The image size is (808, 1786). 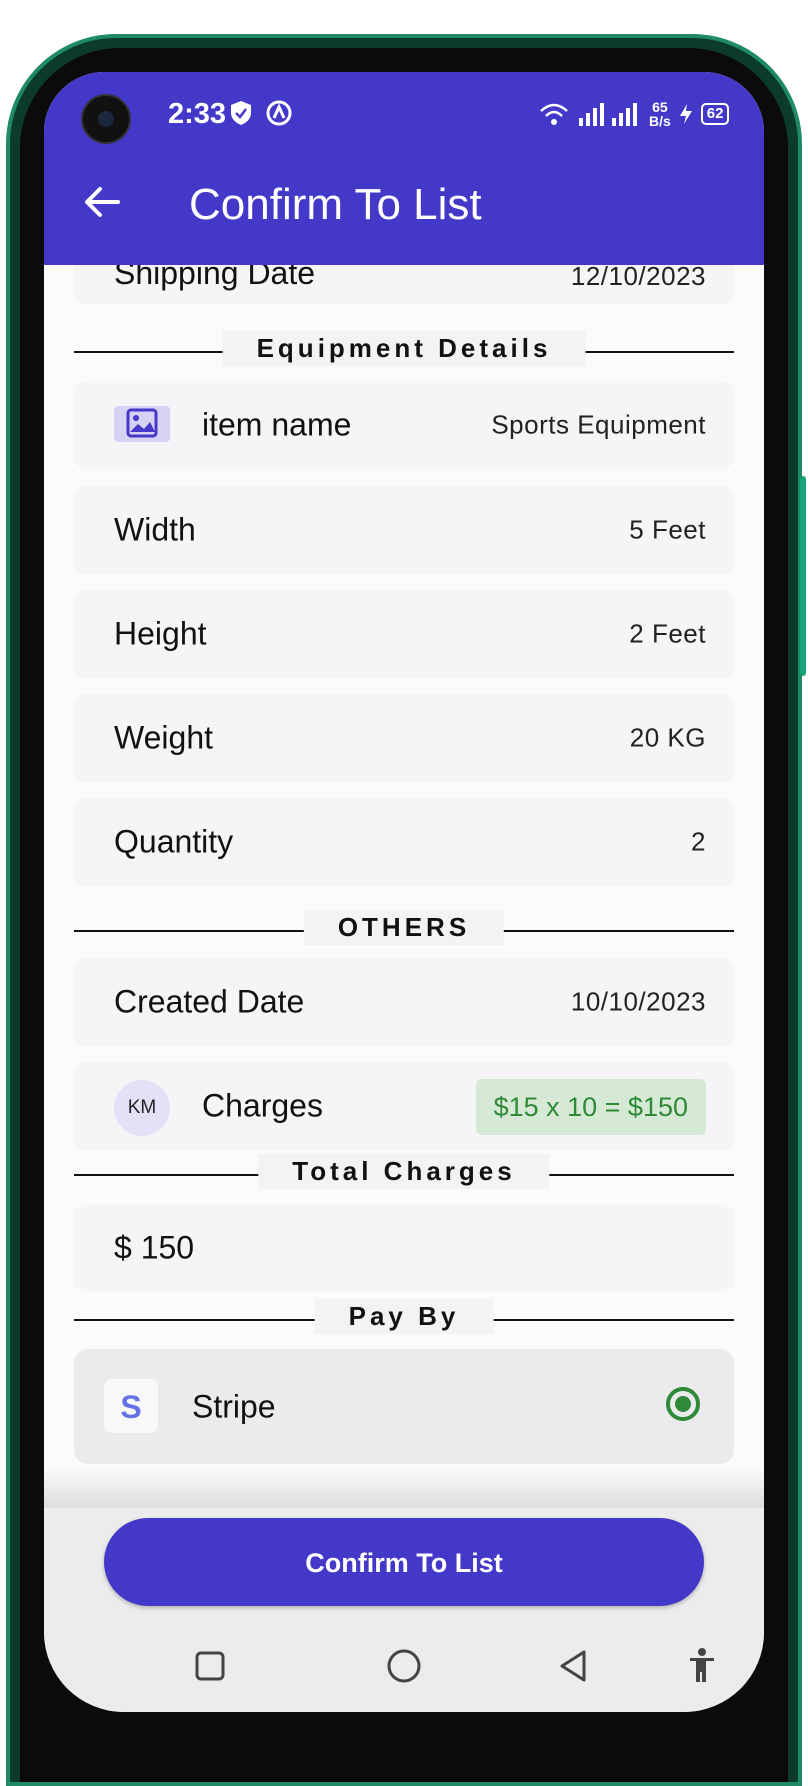 What do you see at coordinates (667, 737) in the screenshot?
I see `weight-value: 20 KG` at bounding box center [667, 737].